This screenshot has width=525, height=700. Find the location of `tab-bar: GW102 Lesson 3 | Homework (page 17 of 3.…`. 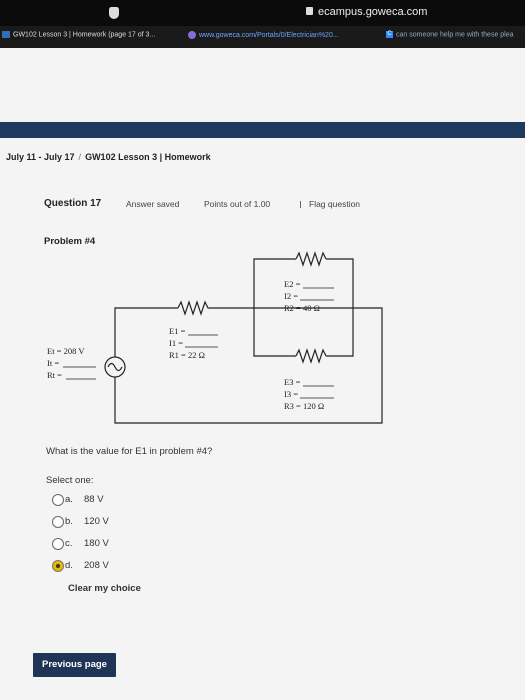

tab-bar: GW102 Lesson 3 | Homework (page 17 of 3.… is located at coordinates (262, 37).